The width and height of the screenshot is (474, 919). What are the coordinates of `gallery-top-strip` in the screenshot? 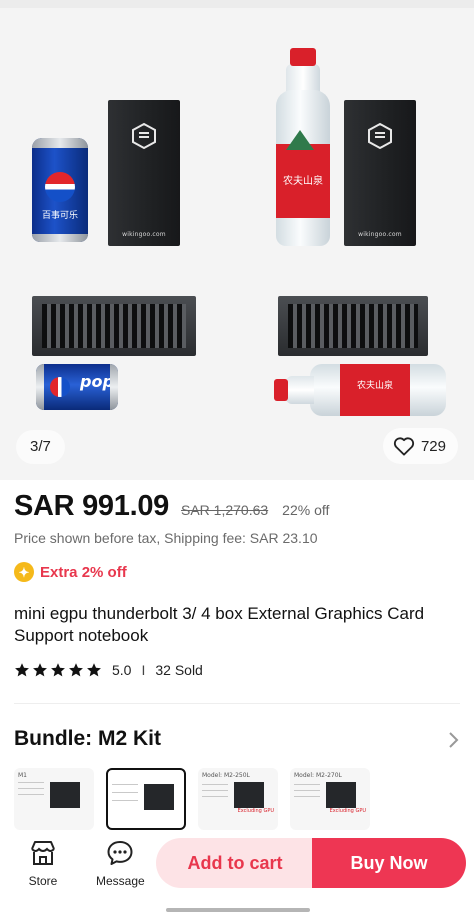 It's located at (237, 4).